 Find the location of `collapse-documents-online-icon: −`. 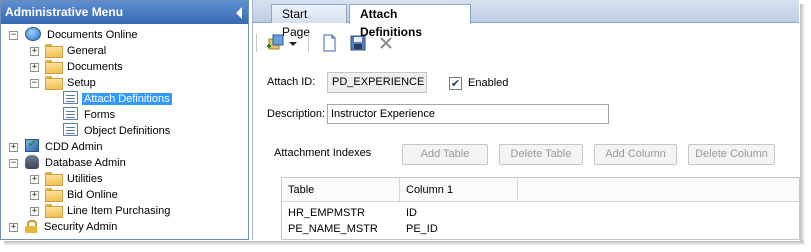

collapse-documents-online-icon: − is located at coordinates (13, 35).